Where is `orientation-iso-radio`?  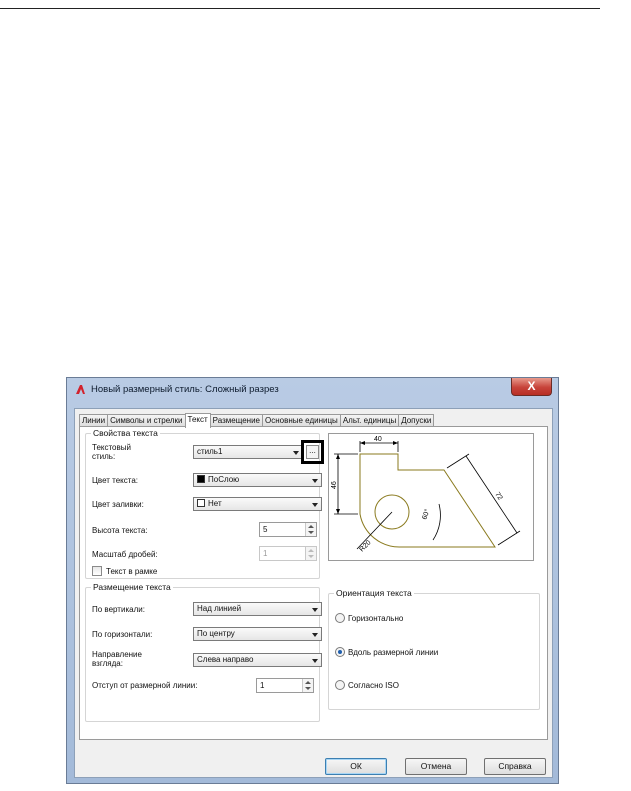 orientation-iso-radio is located at coordinates (340, 685).